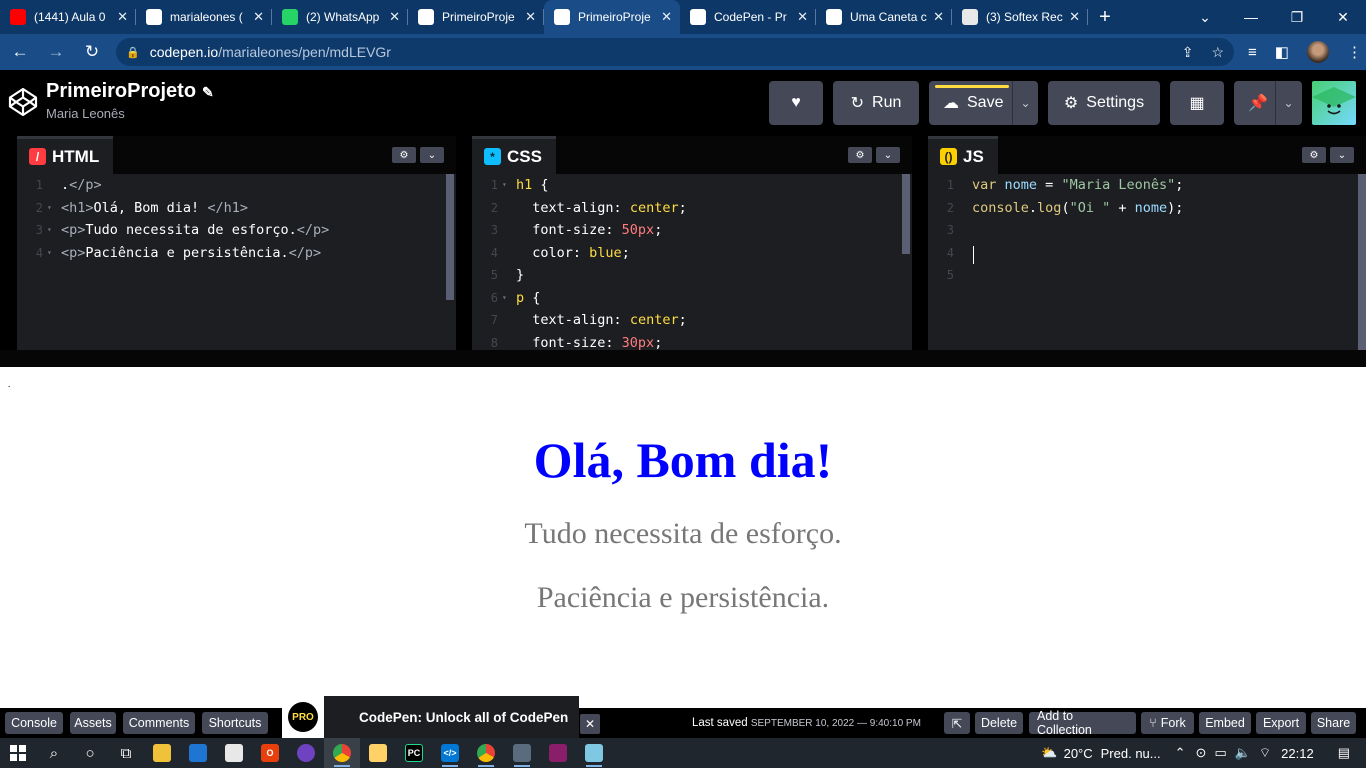 The height and width of the screenshot is (768, 1366). I want to click on github-desktop-icon, so click(306, 753).